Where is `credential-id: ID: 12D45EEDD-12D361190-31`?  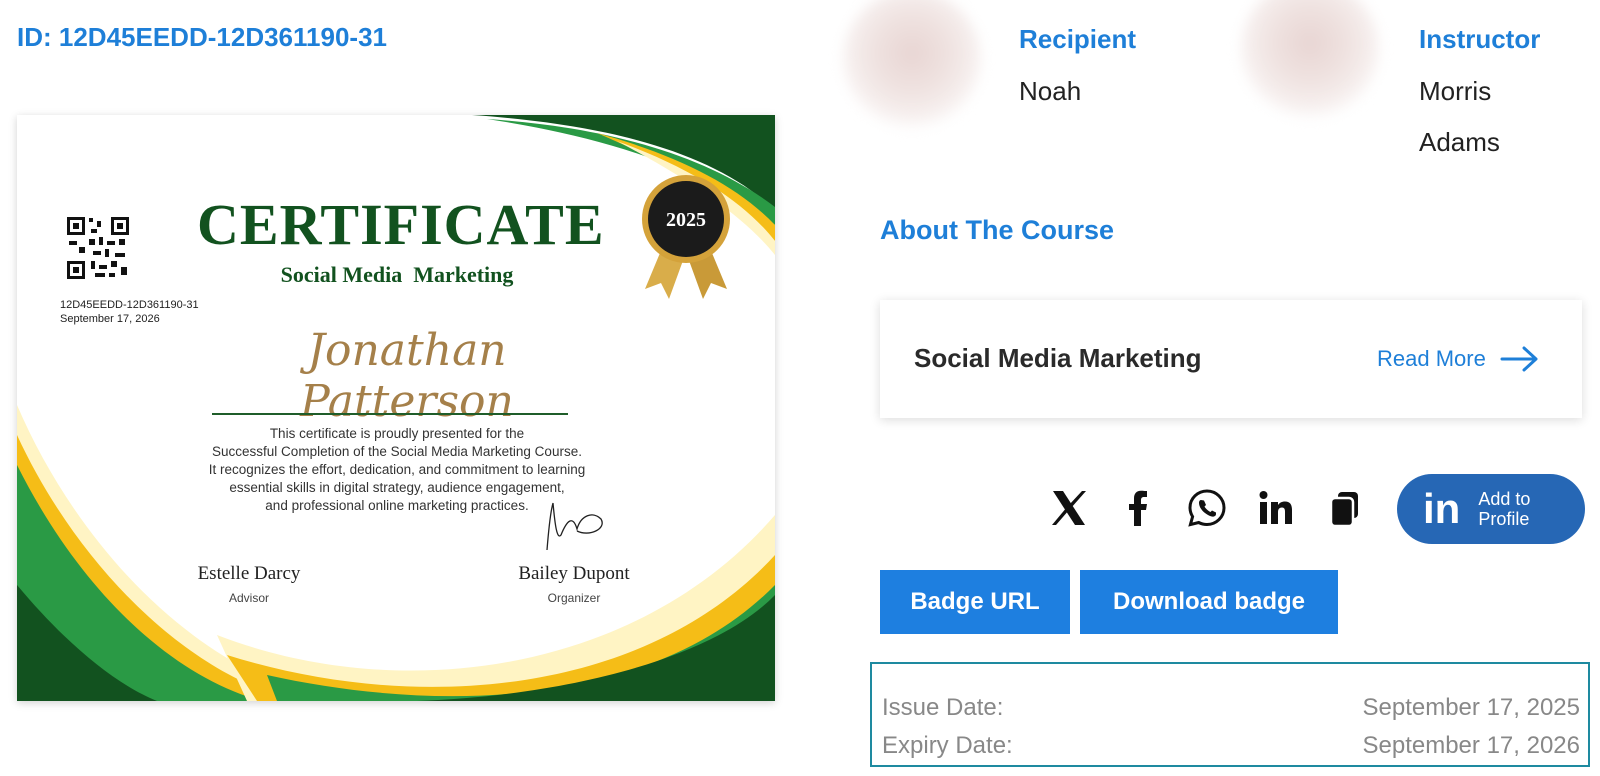 credential-id: ID: 12D45EEDD-12D361190-31 is located at coordinates (202, 37).